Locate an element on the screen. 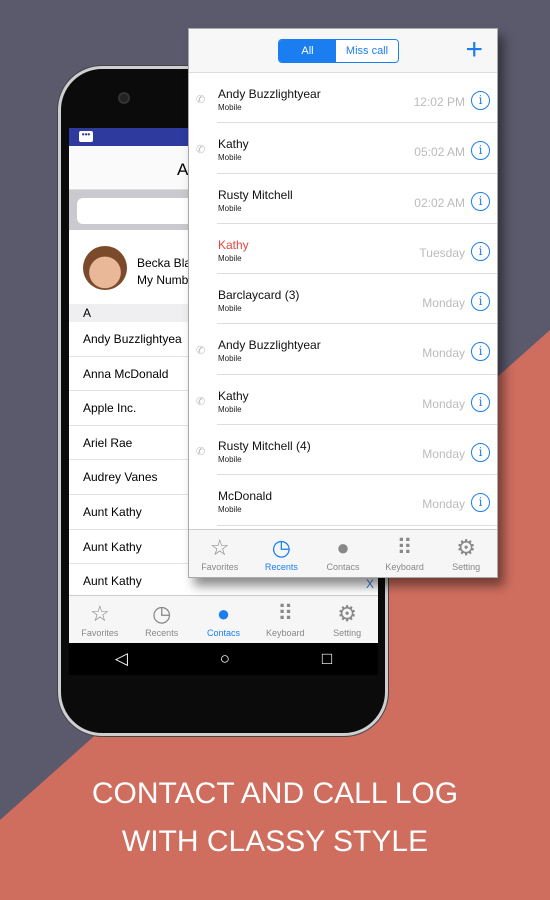 The width and height of the screenshot is (550, 900). android-nav-bar: ◁ ○ □ is located at coordinates (223, 659).